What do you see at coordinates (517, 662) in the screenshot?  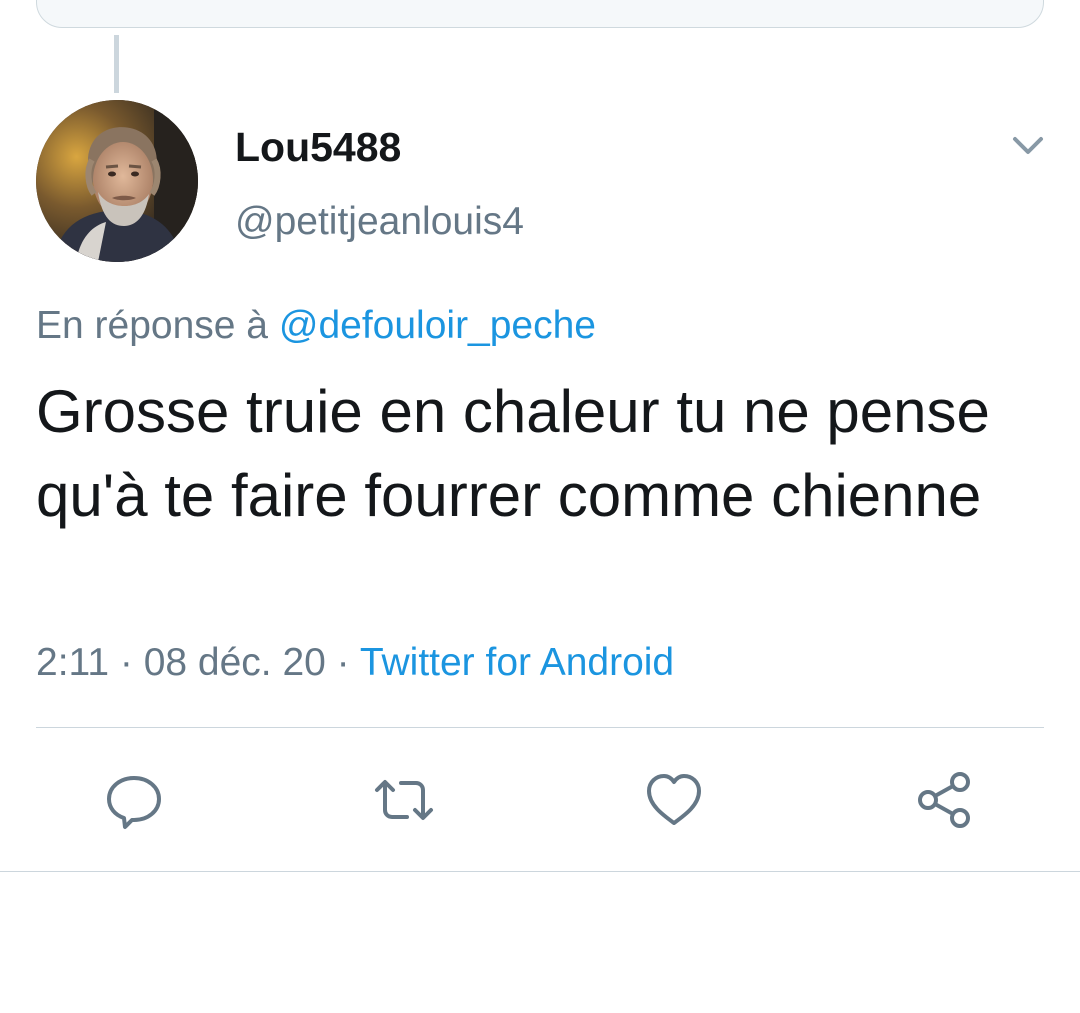 I see `tweet-source-link: Twitter for Android` at bounding box center [517, 662].